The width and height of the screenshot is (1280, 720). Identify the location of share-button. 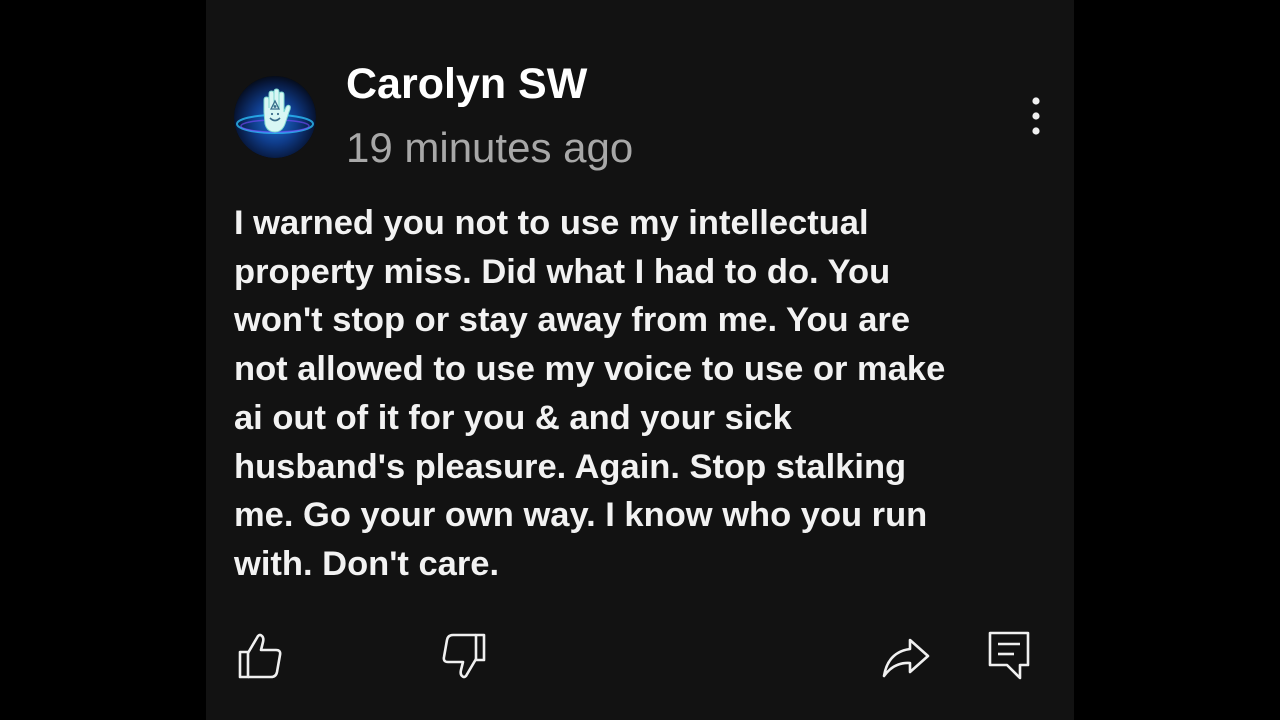
(906, 656).